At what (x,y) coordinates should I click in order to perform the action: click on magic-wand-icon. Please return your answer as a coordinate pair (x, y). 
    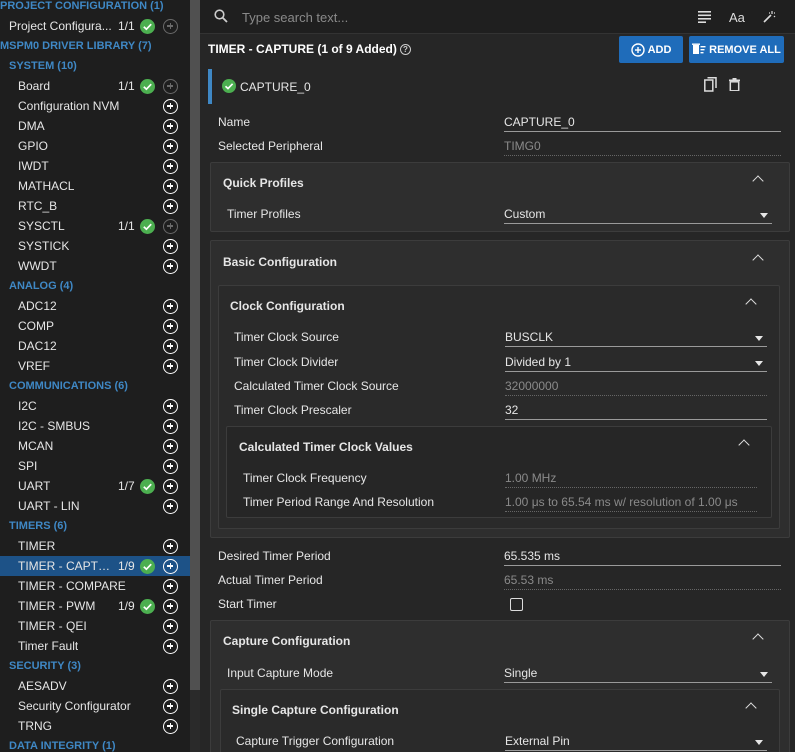
    Looking at the image, I should click on (769, 17).